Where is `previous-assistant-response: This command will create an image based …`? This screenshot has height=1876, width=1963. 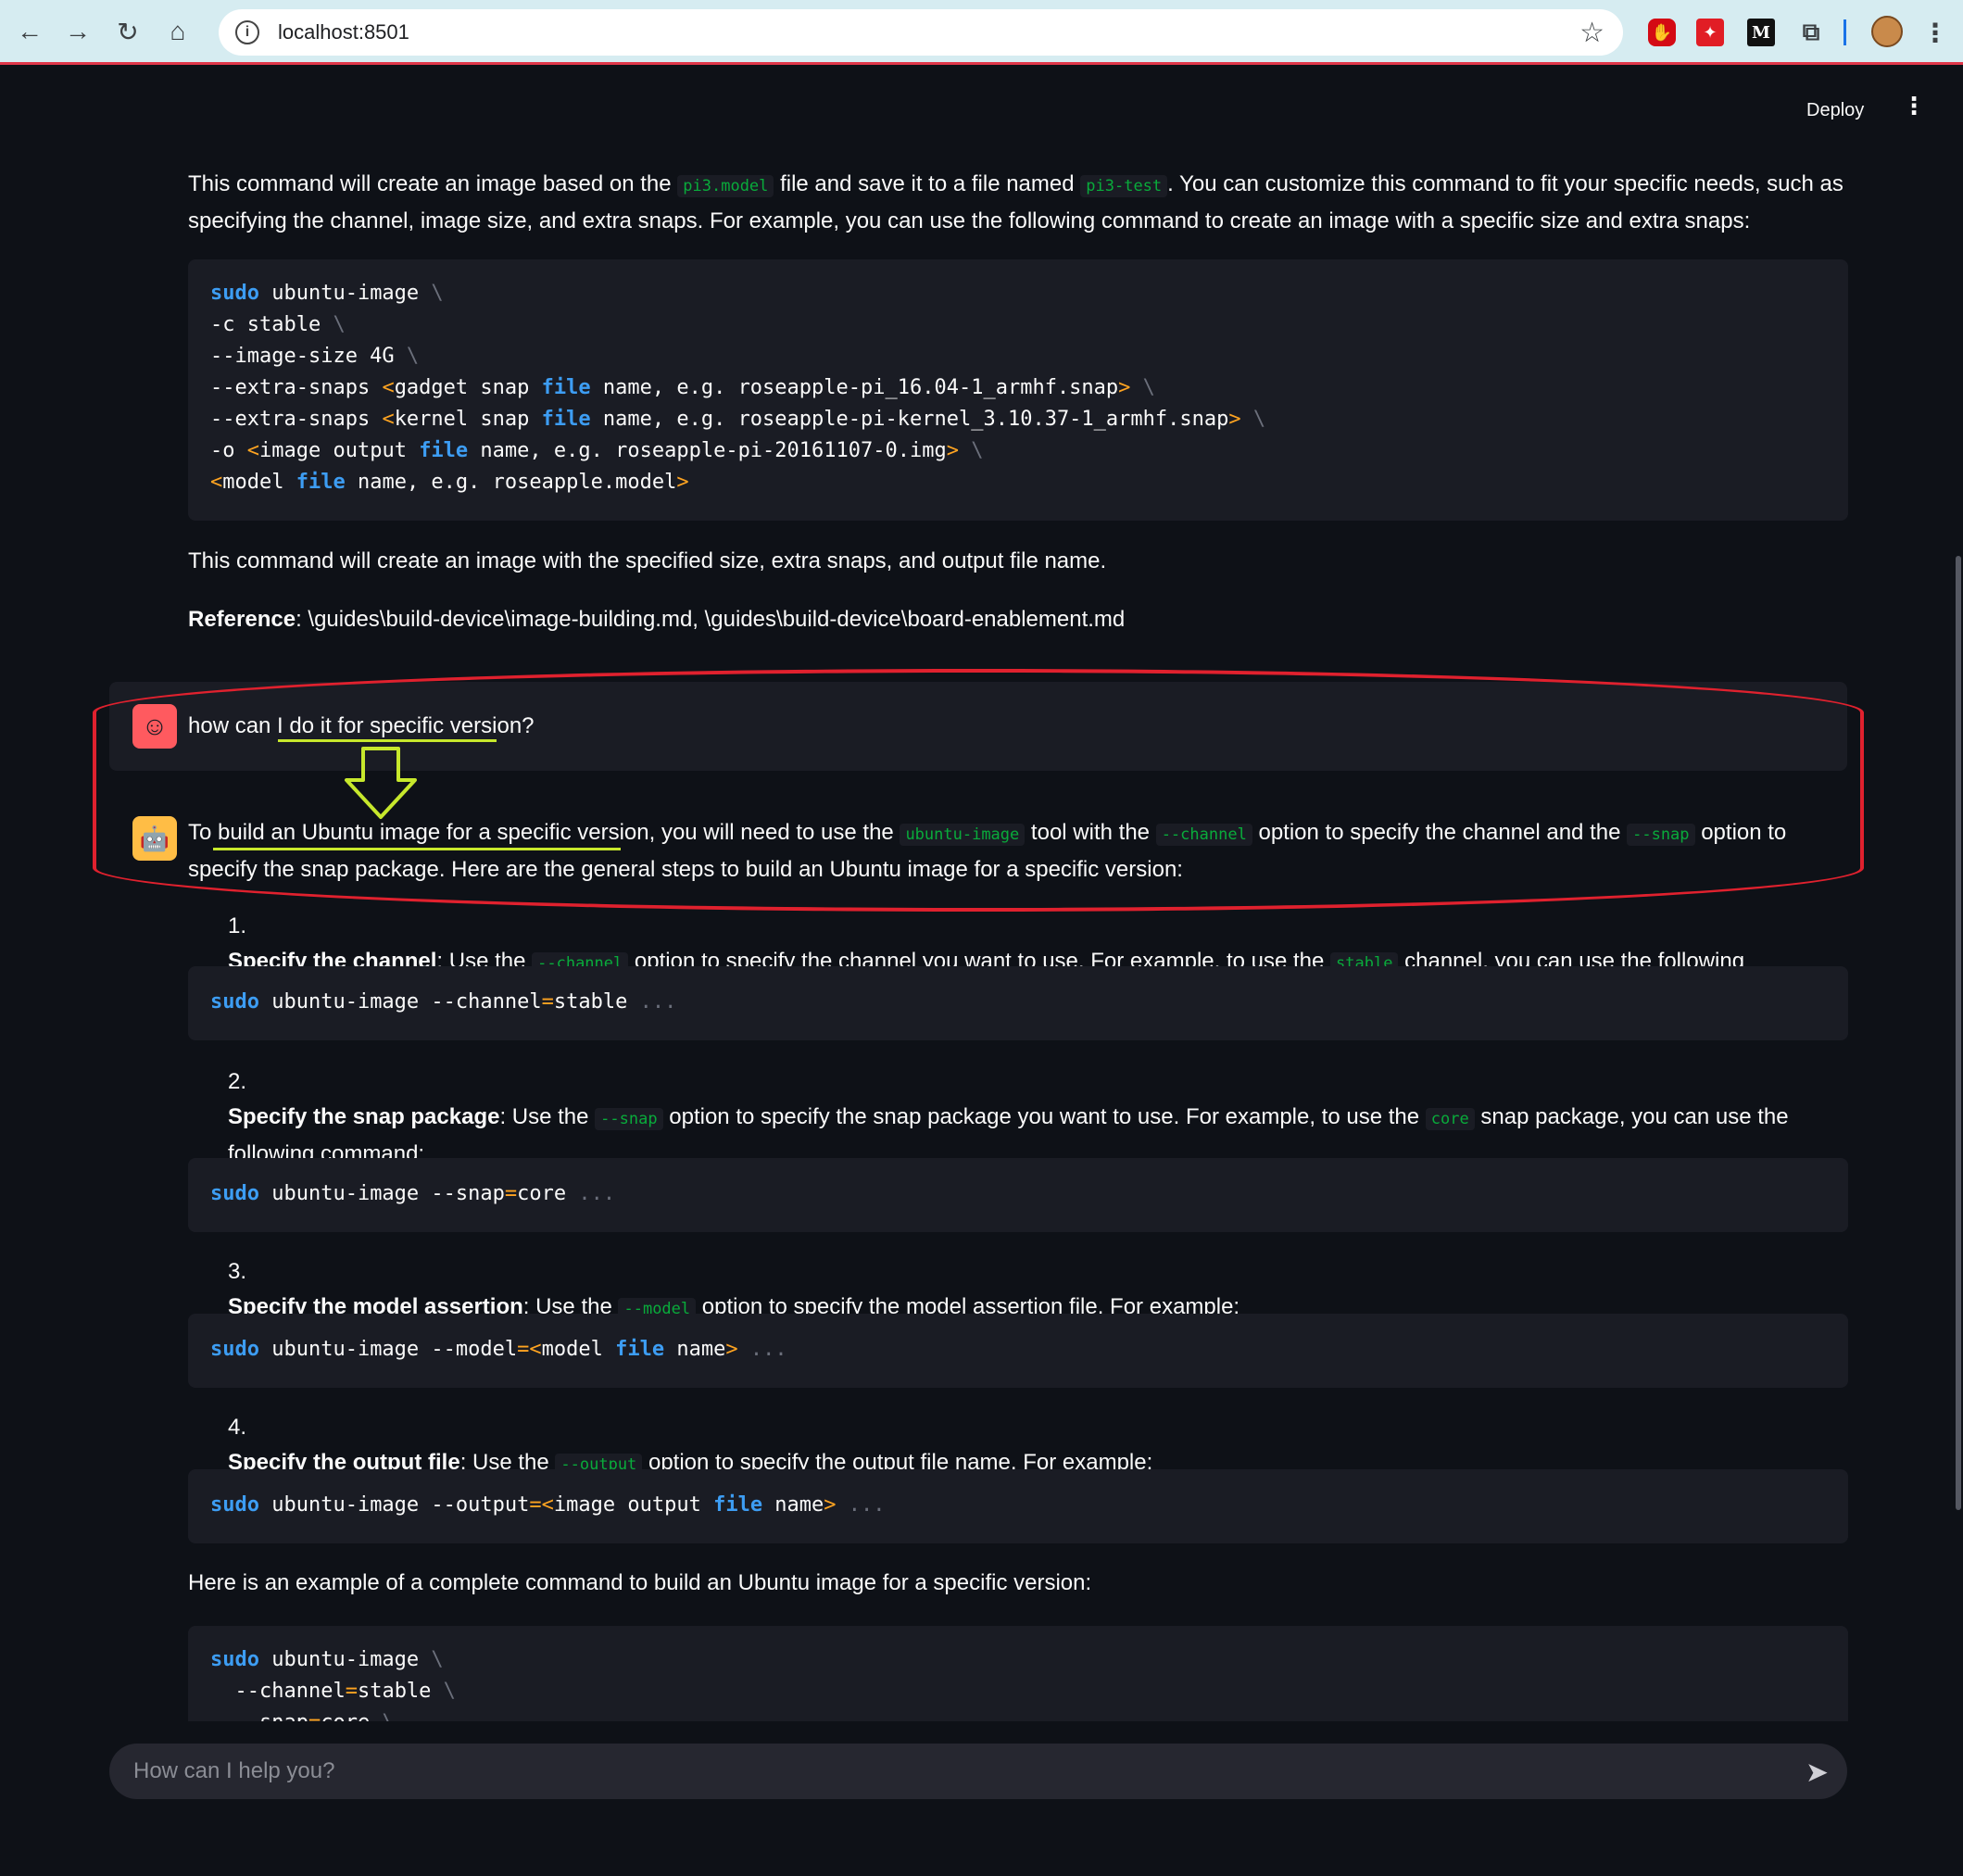
previous-assistant-response: This command will create an image based … is located at coordinates (1018, 203).